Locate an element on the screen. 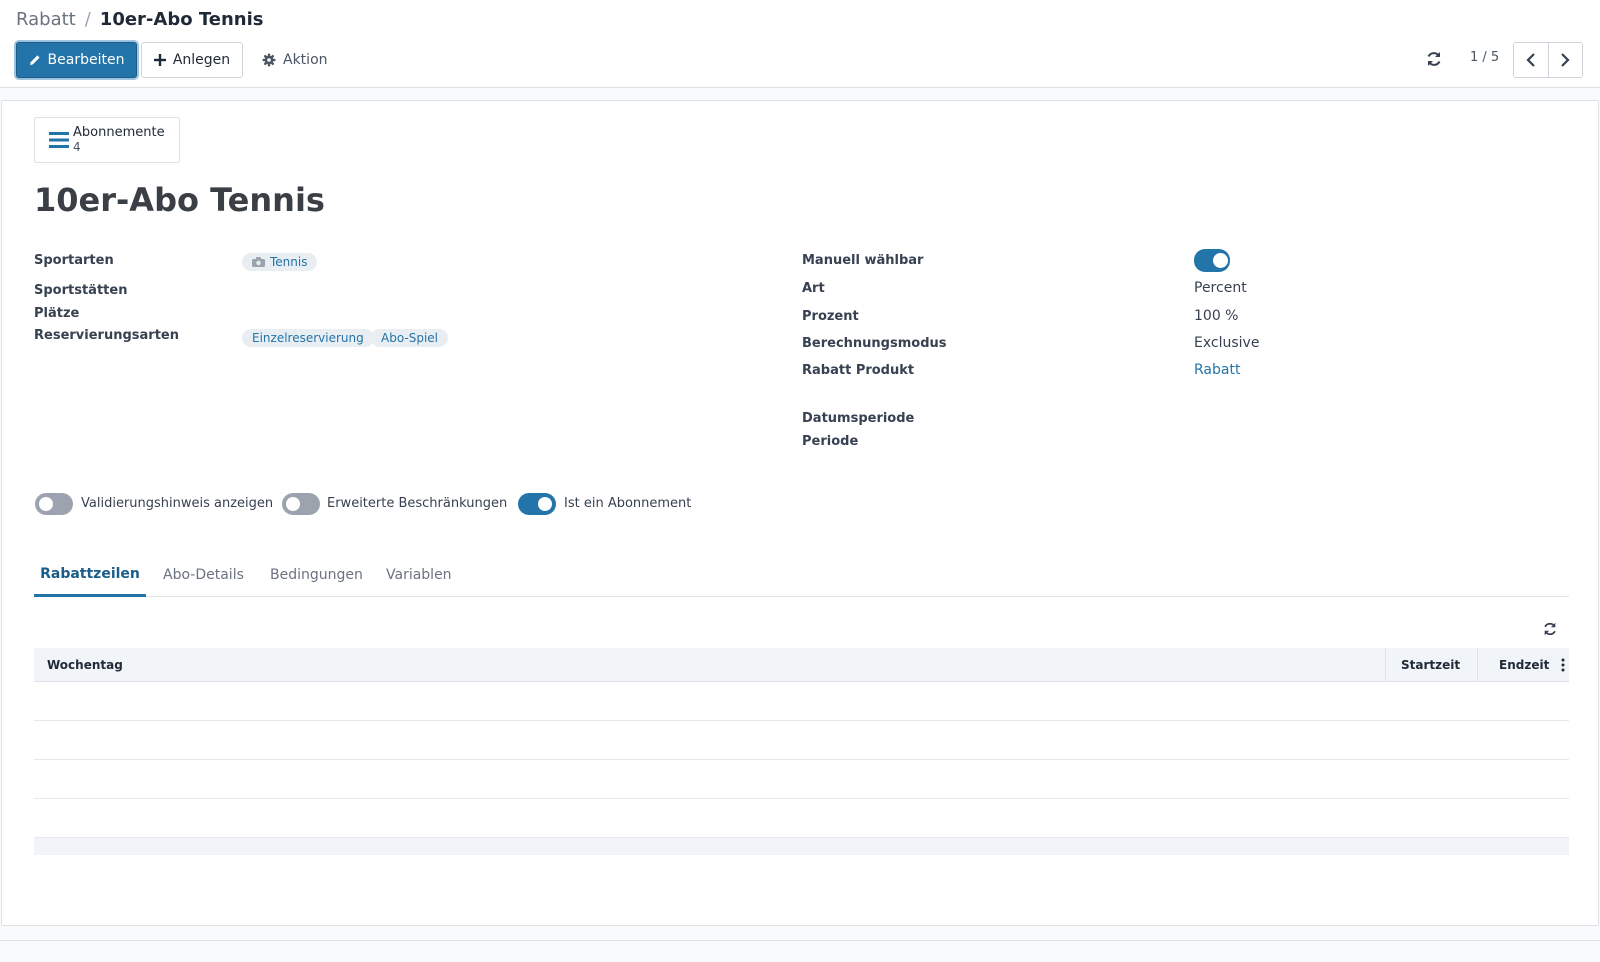  manuell-waehlbar-label: Manuell wählbar is located at coordinates (863, 260).